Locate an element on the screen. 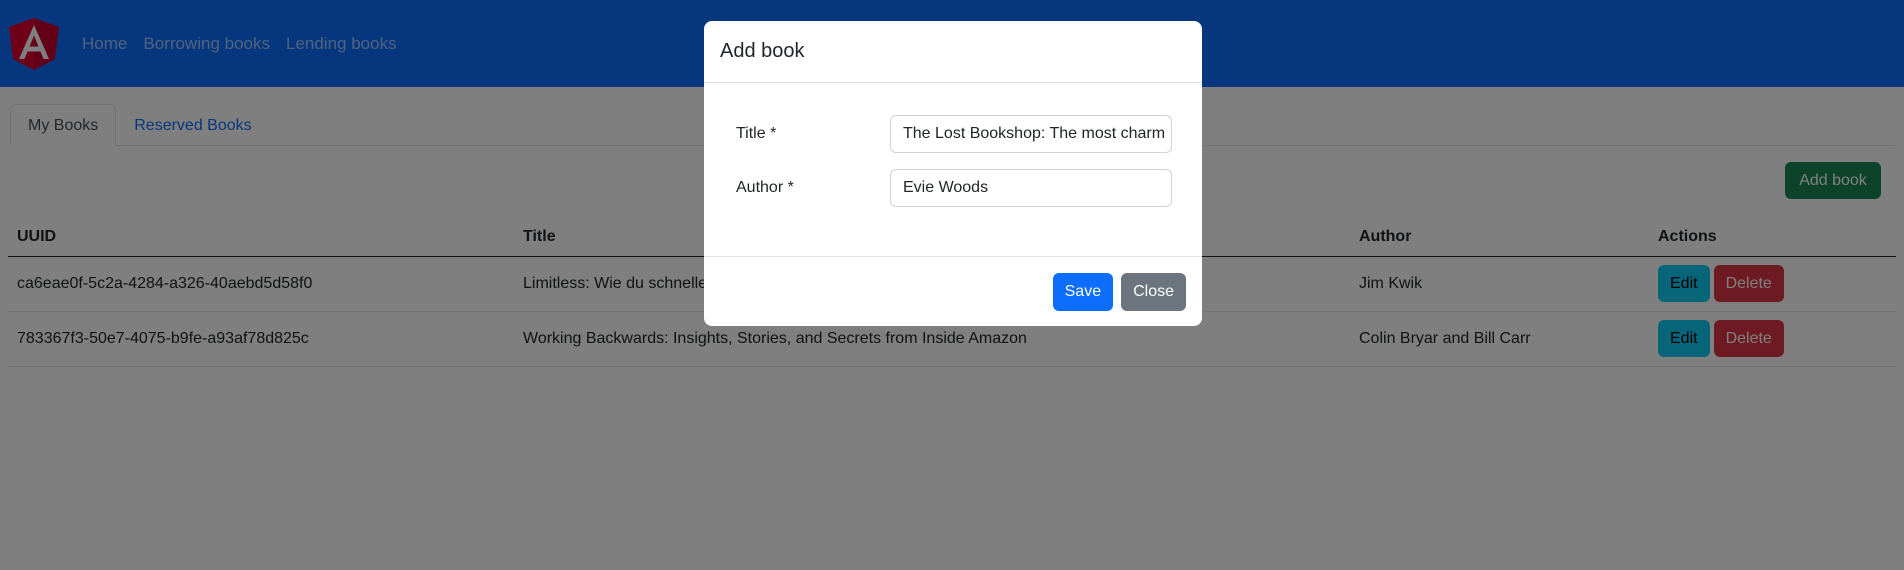 This screenshot has height=570, width=1904. author-input: Evie Woods is located at coordinates (1031, 188).